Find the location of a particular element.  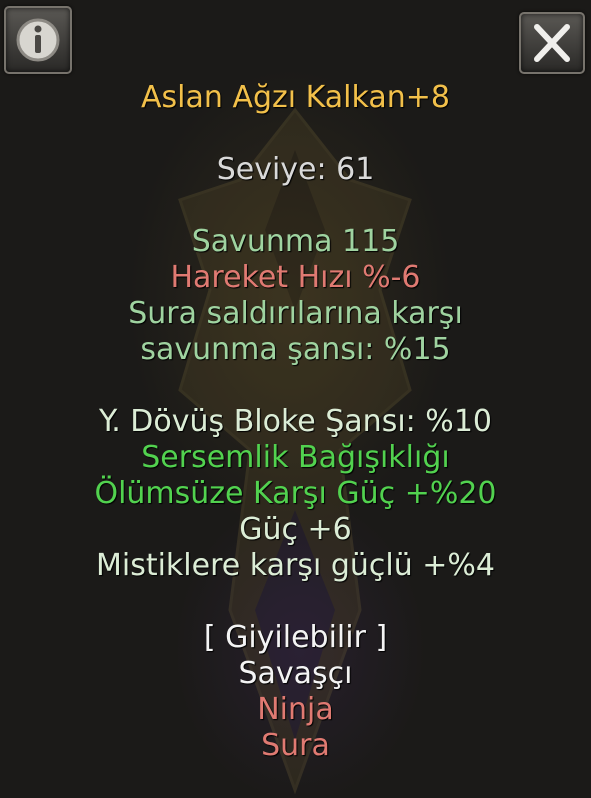

bonus-strength: Güç +6 is located at coordinates (295, 529).